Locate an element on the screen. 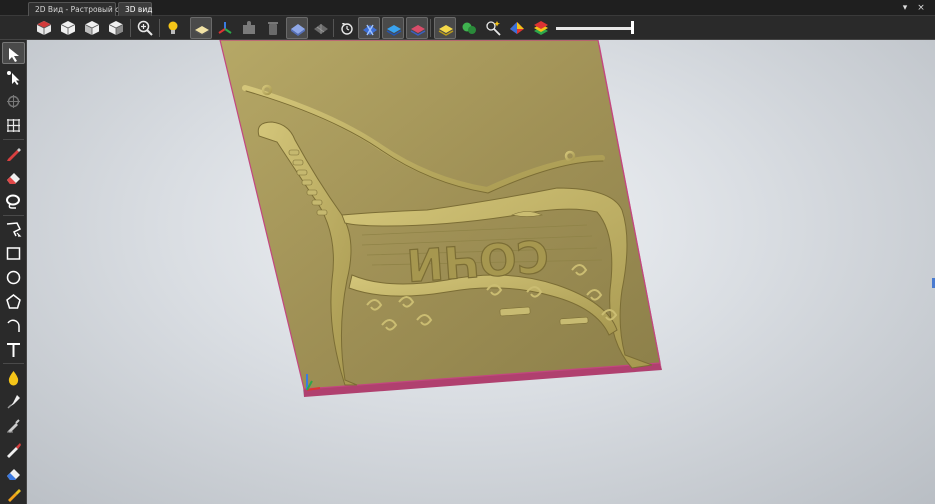 This screenshot has height=504, width=935. view-front-icon is located at coordinates (92, 28).